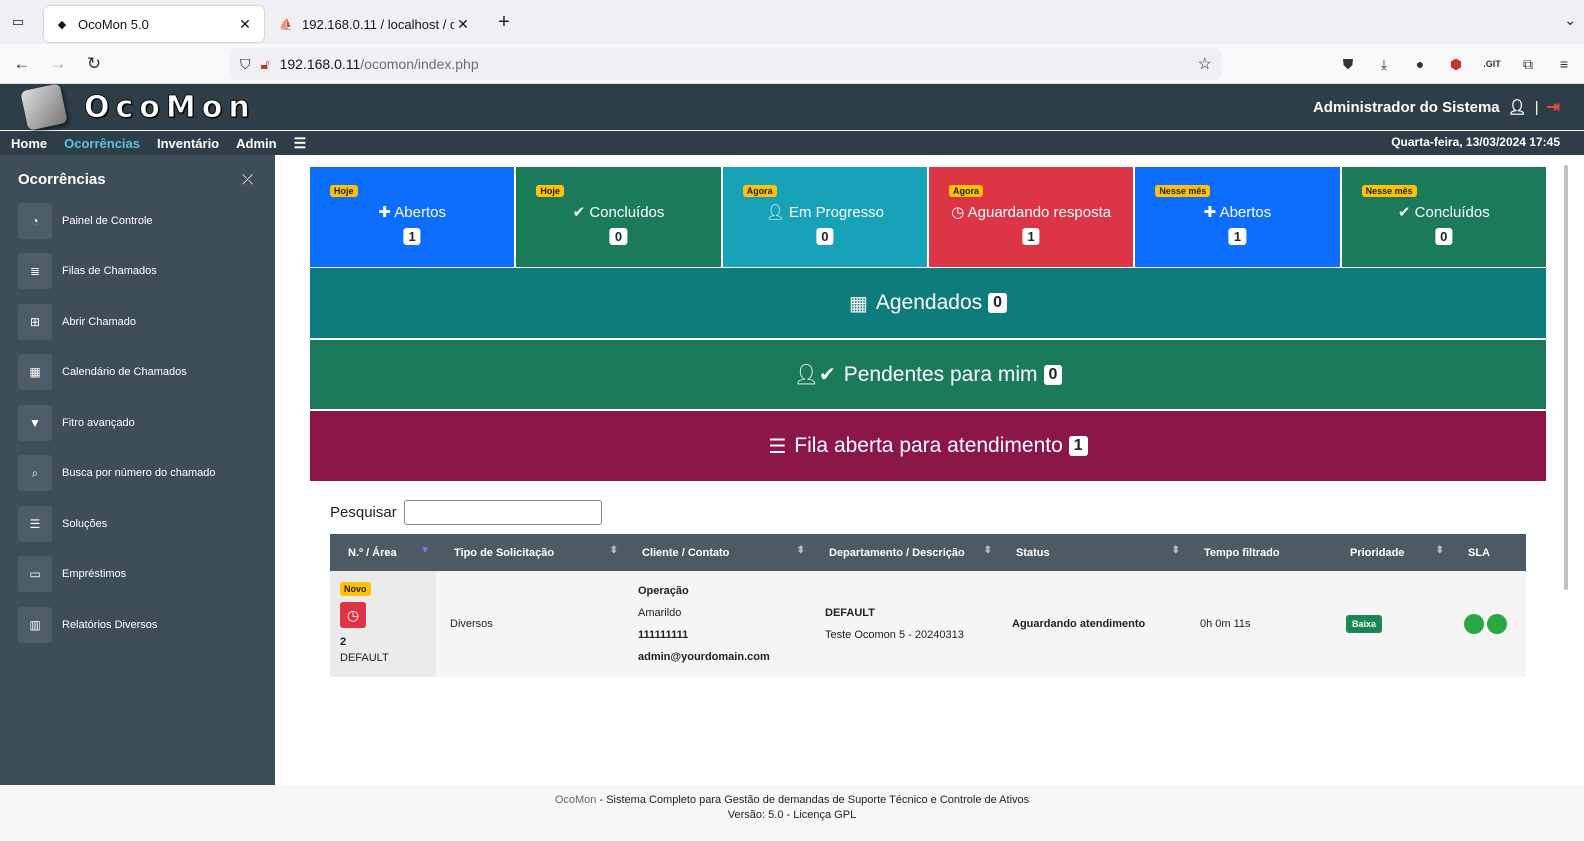  I want to click on card-abertos-mes: Nesse mês ✚ Abertos 1, so click(1237, 217).